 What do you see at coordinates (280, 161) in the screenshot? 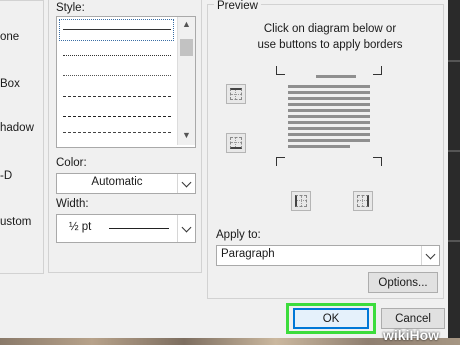
I see `preview-corner-bl` at bounding box center [280, 161].